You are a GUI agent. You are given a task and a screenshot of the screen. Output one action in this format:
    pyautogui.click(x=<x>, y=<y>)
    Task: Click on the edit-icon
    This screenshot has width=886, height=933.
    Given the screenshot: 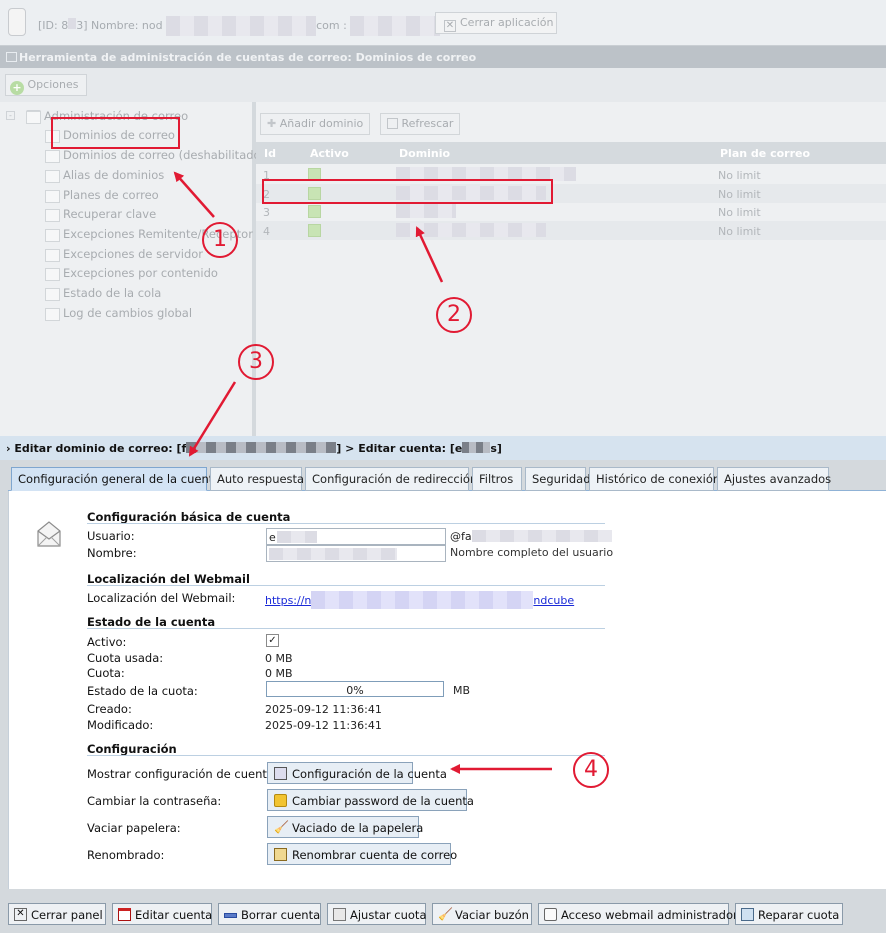 What is the action you would take?
    pyautogui.click(x=124, y=914)
    